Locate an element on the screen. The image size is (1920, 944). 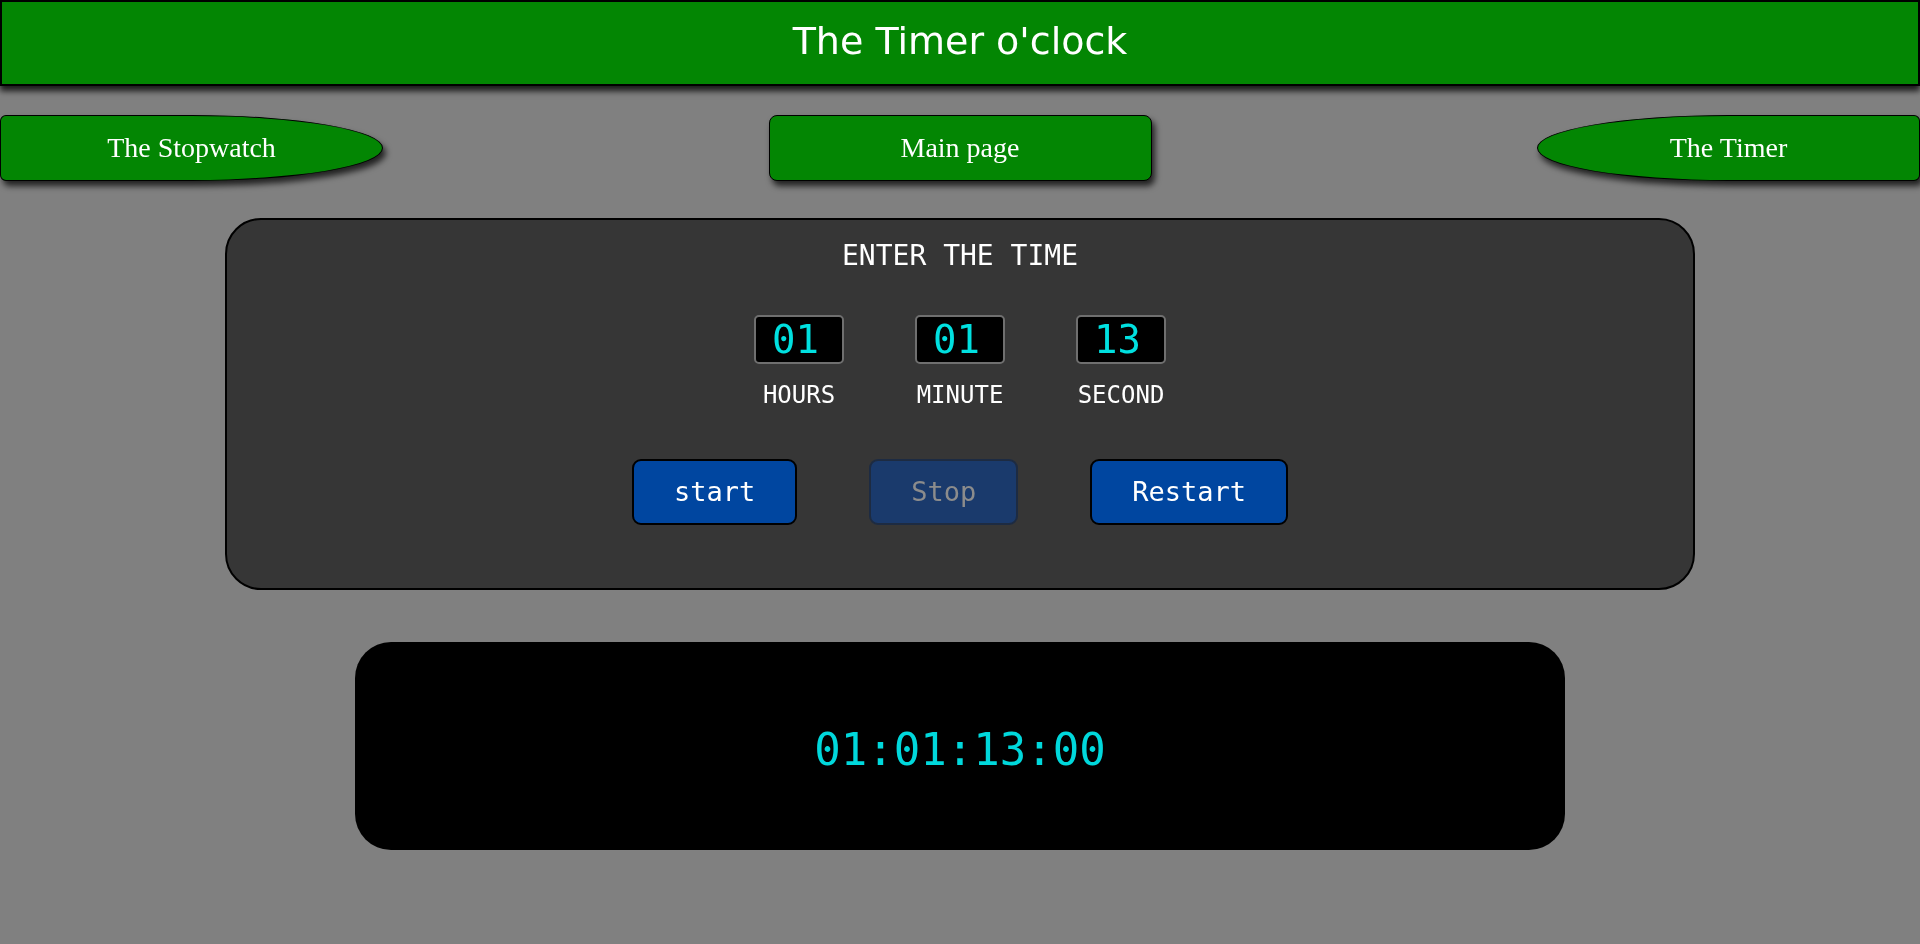
nav-link: The Stopwatch is located at coordinates (191, 148).